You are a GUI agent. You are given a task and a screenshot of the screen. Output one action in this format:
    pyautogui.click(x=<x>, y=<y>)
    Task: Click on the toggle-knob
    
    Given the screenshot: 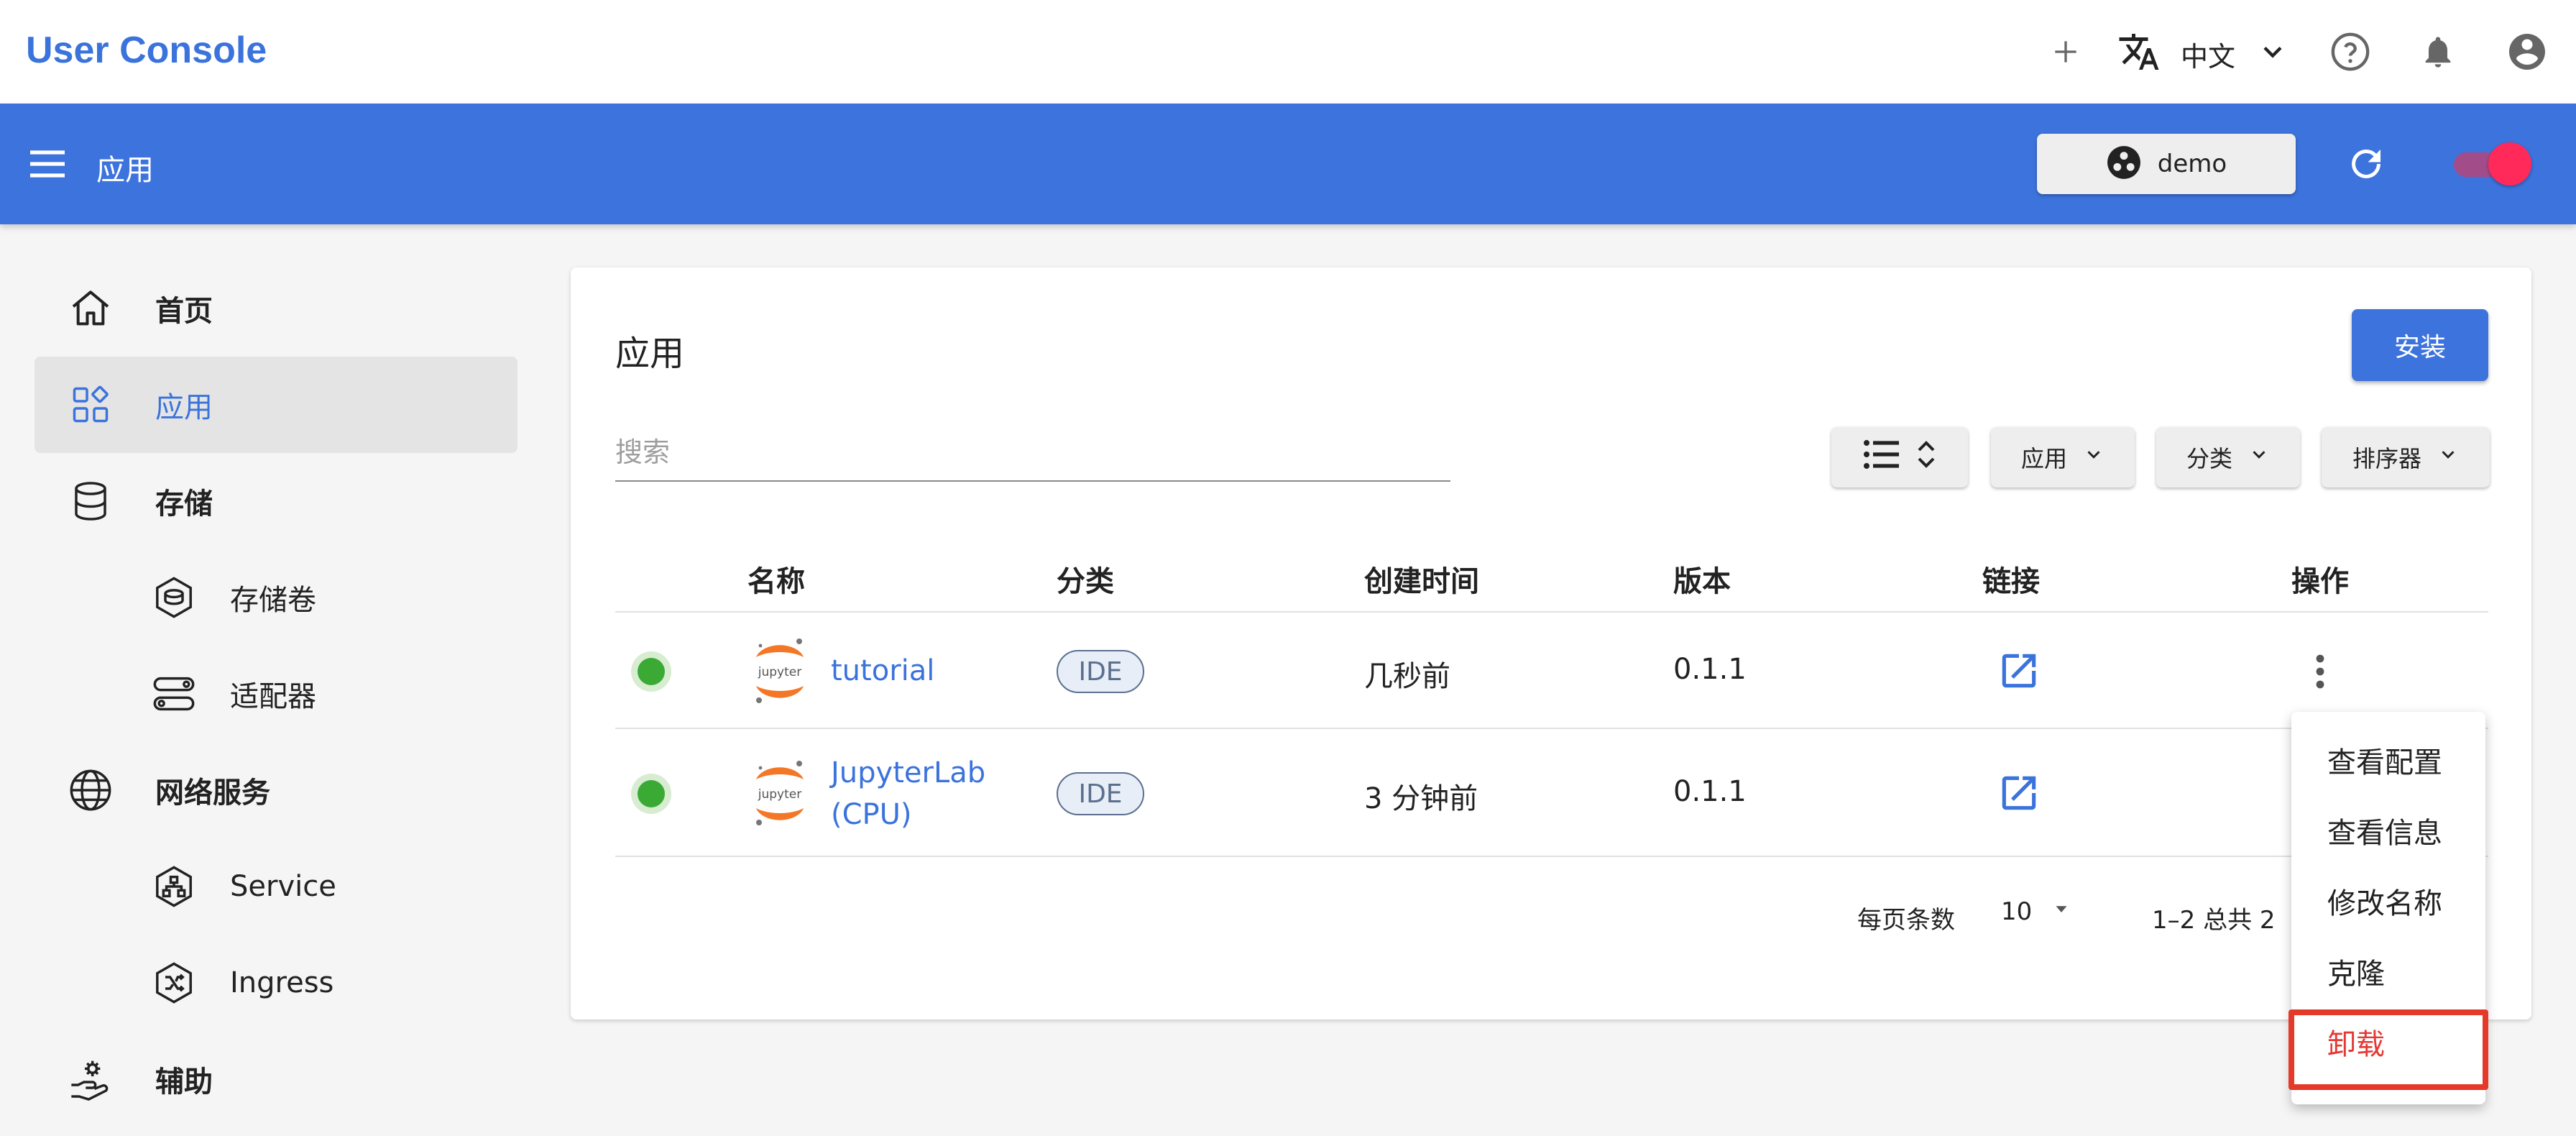 What is the action you would take?
    pyautogui.click(x=2509, y=163)
    